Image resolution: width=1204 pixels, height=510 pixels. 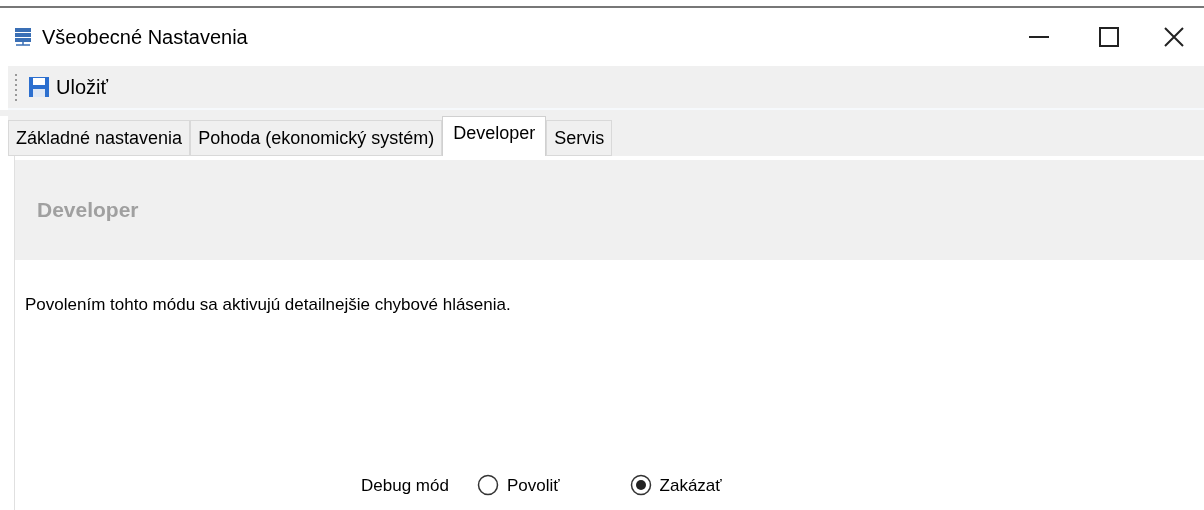 I want to click on panel-heading: Developer, so click(x=88, y=210).